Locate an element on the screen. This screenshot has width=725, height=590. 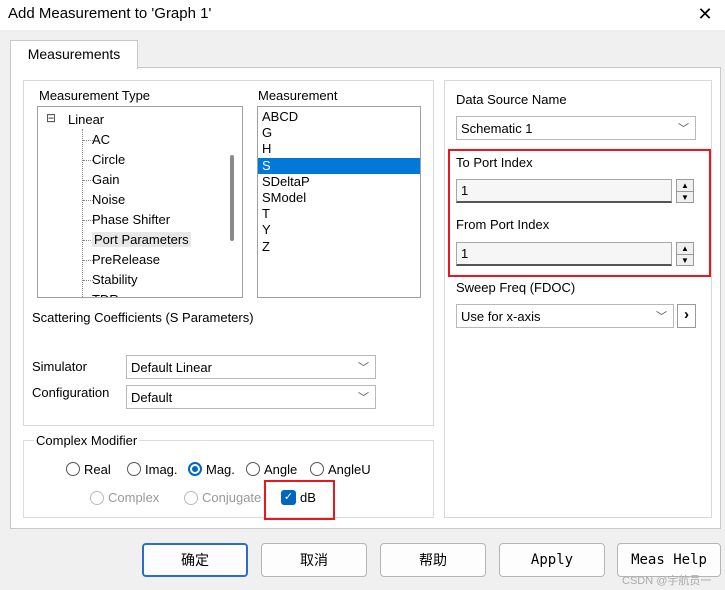
to-port-spinner: ▲ ▼ is located at coordinates (685, 191).